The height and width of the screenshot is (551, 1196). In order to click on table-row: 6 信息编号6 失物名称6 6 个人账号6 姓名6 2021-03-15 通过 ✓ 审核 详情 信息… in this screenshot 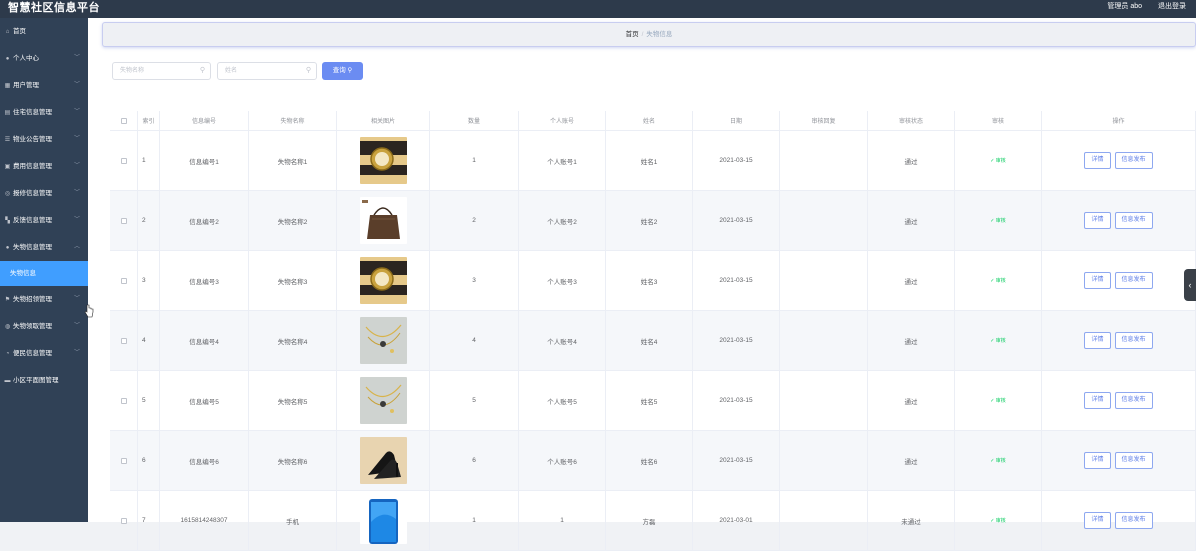, I will do `click(653, 461)`.